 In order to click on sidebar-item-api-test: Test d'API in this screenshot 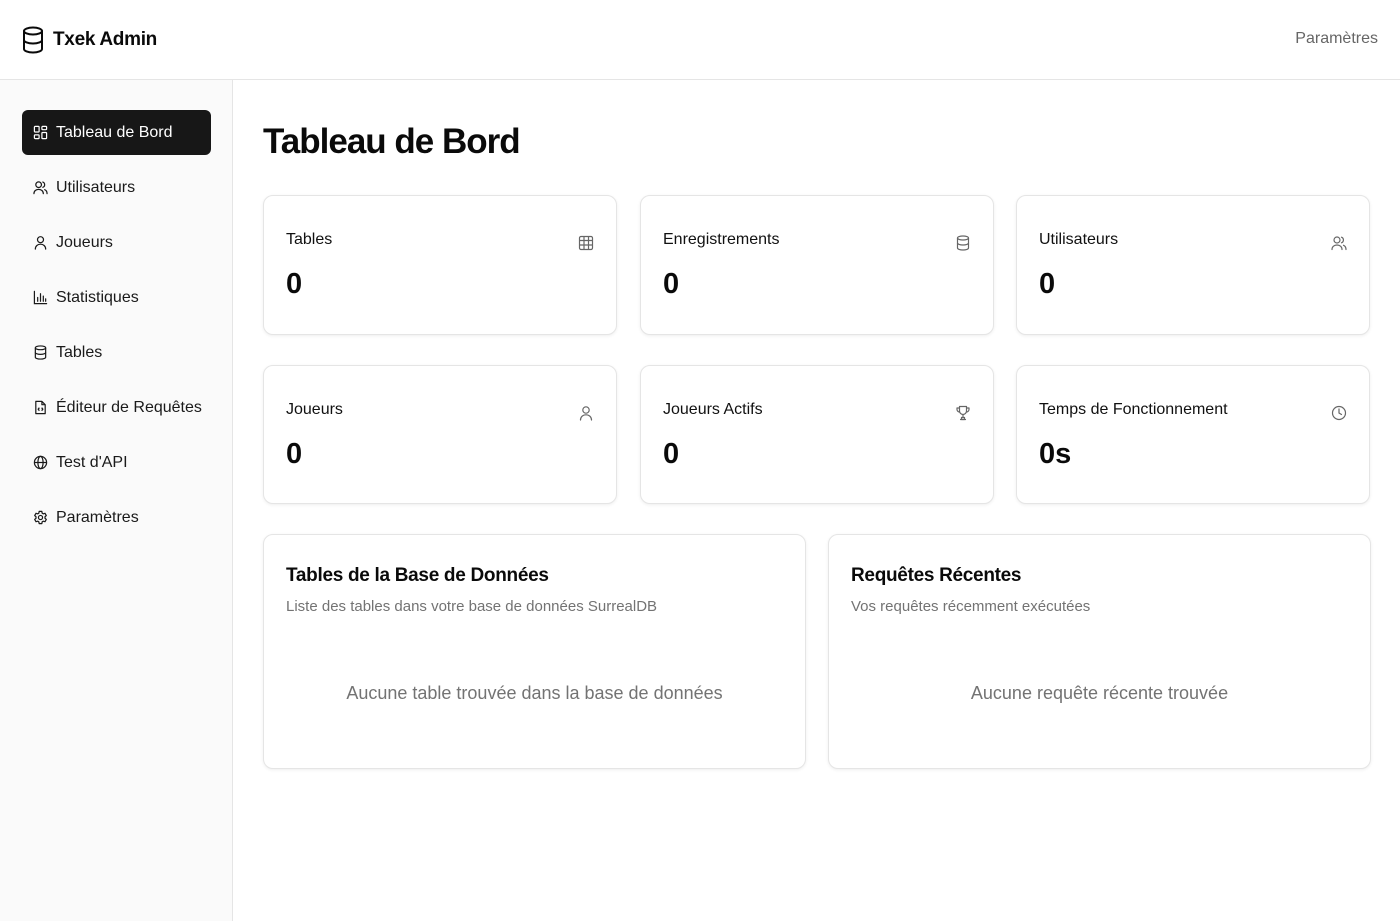, I will do `click(116, 462)`.